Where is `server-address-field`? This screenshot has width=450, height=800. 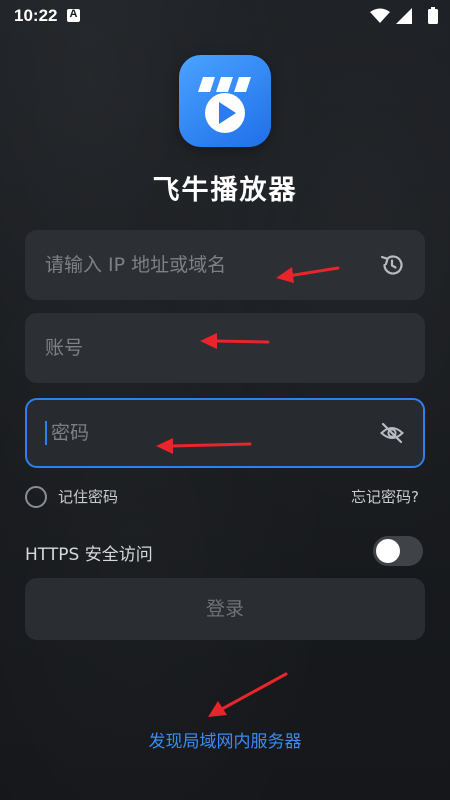
server-address-field is located at coordinates (225, 265).